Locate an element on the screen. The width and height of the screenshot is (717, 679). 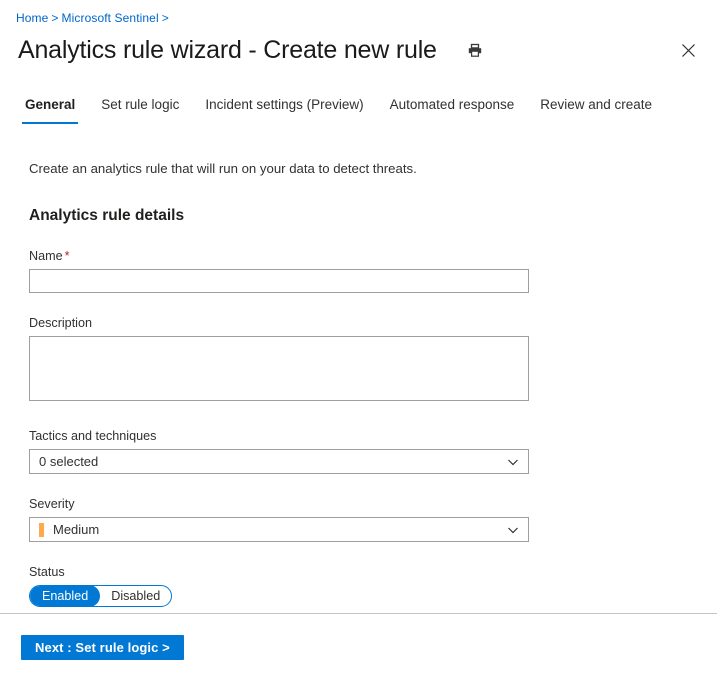
field-description: Description is located at coordinates (309, 360).